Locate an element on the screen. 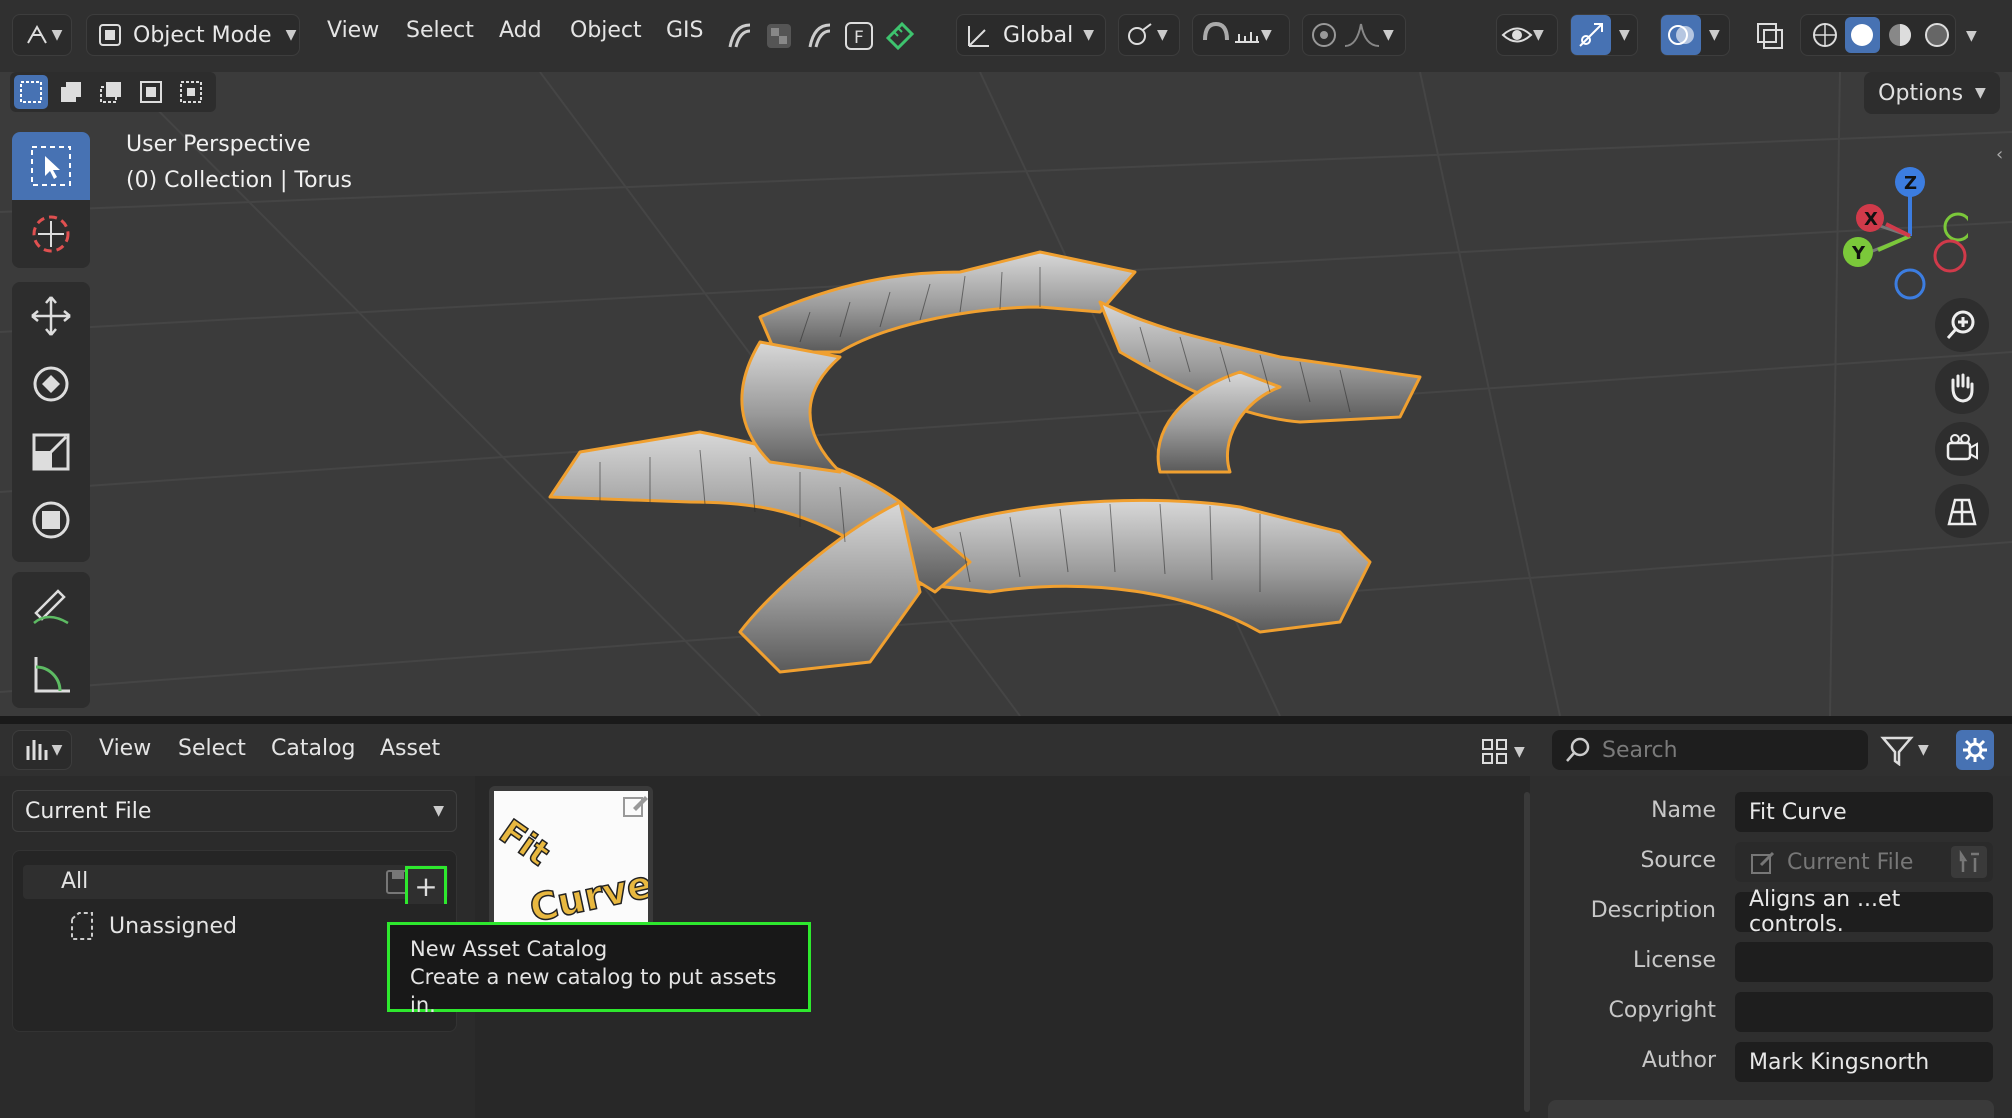 The height and width of the screenshot is (1118, 2012). select-cursor-icon is located at coordinates (51, 166).